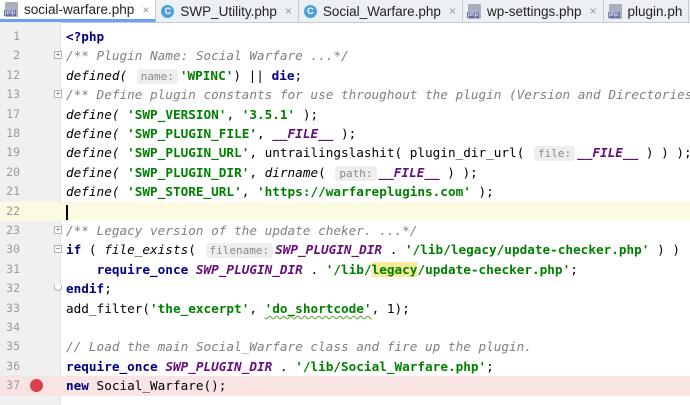 The height and width of the screenshot is (405, 690). What do you see at coordinates (13, 191) in the screenshot?
I see `line-number: 21` at bounding box center [13, 191].